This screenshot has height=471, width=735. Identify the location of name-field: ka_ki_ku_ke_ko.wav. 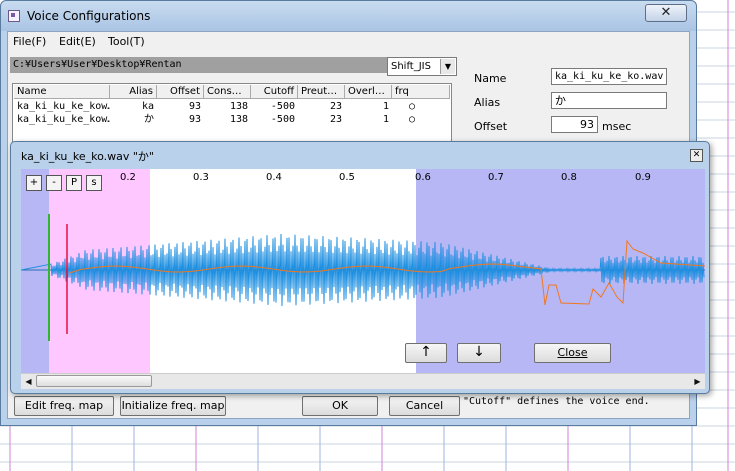
(609, 76).